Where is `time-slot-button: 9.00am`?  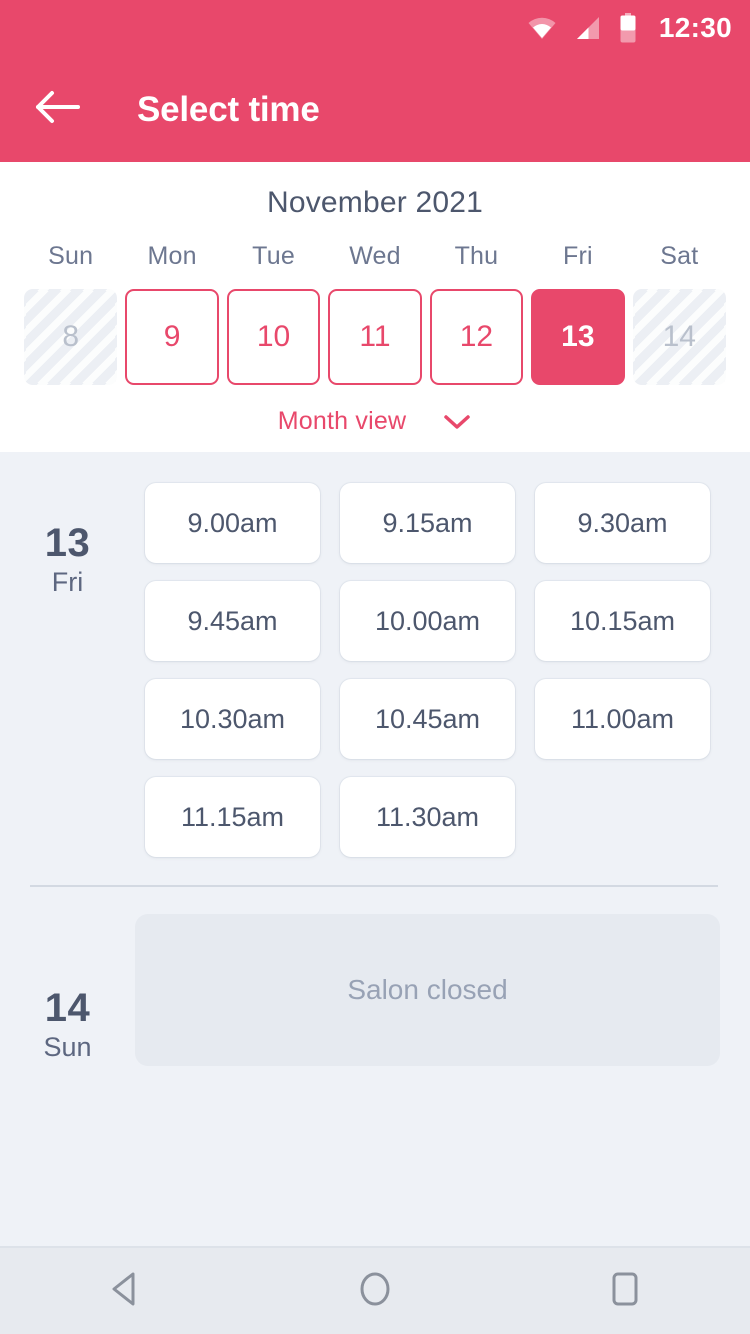 time-slot-button: 9.00am is located at coordinates (232, 523).